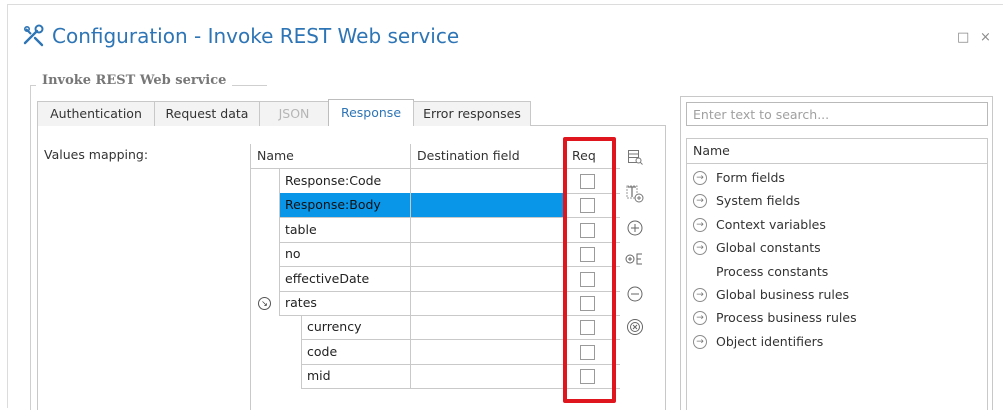  I want to click on row-name-cell: Response:Body, so click(345, 206).